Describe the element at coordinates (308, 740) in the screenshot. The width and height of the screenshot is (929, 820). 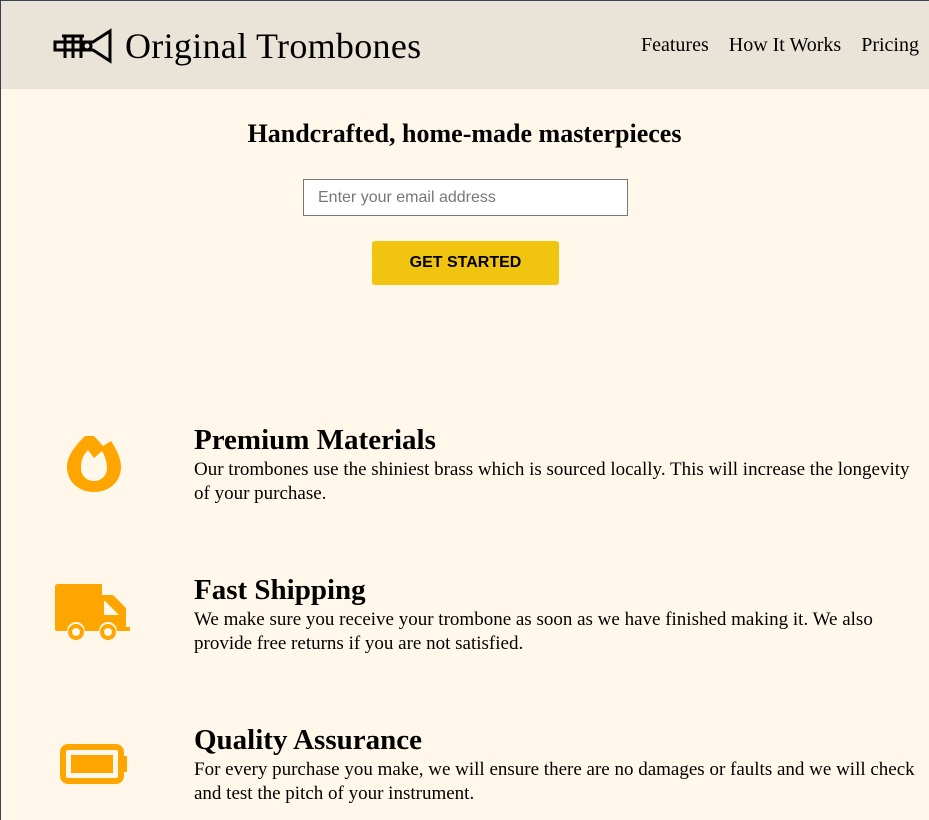
I see `feature-title: Quality Assurance` at that location.